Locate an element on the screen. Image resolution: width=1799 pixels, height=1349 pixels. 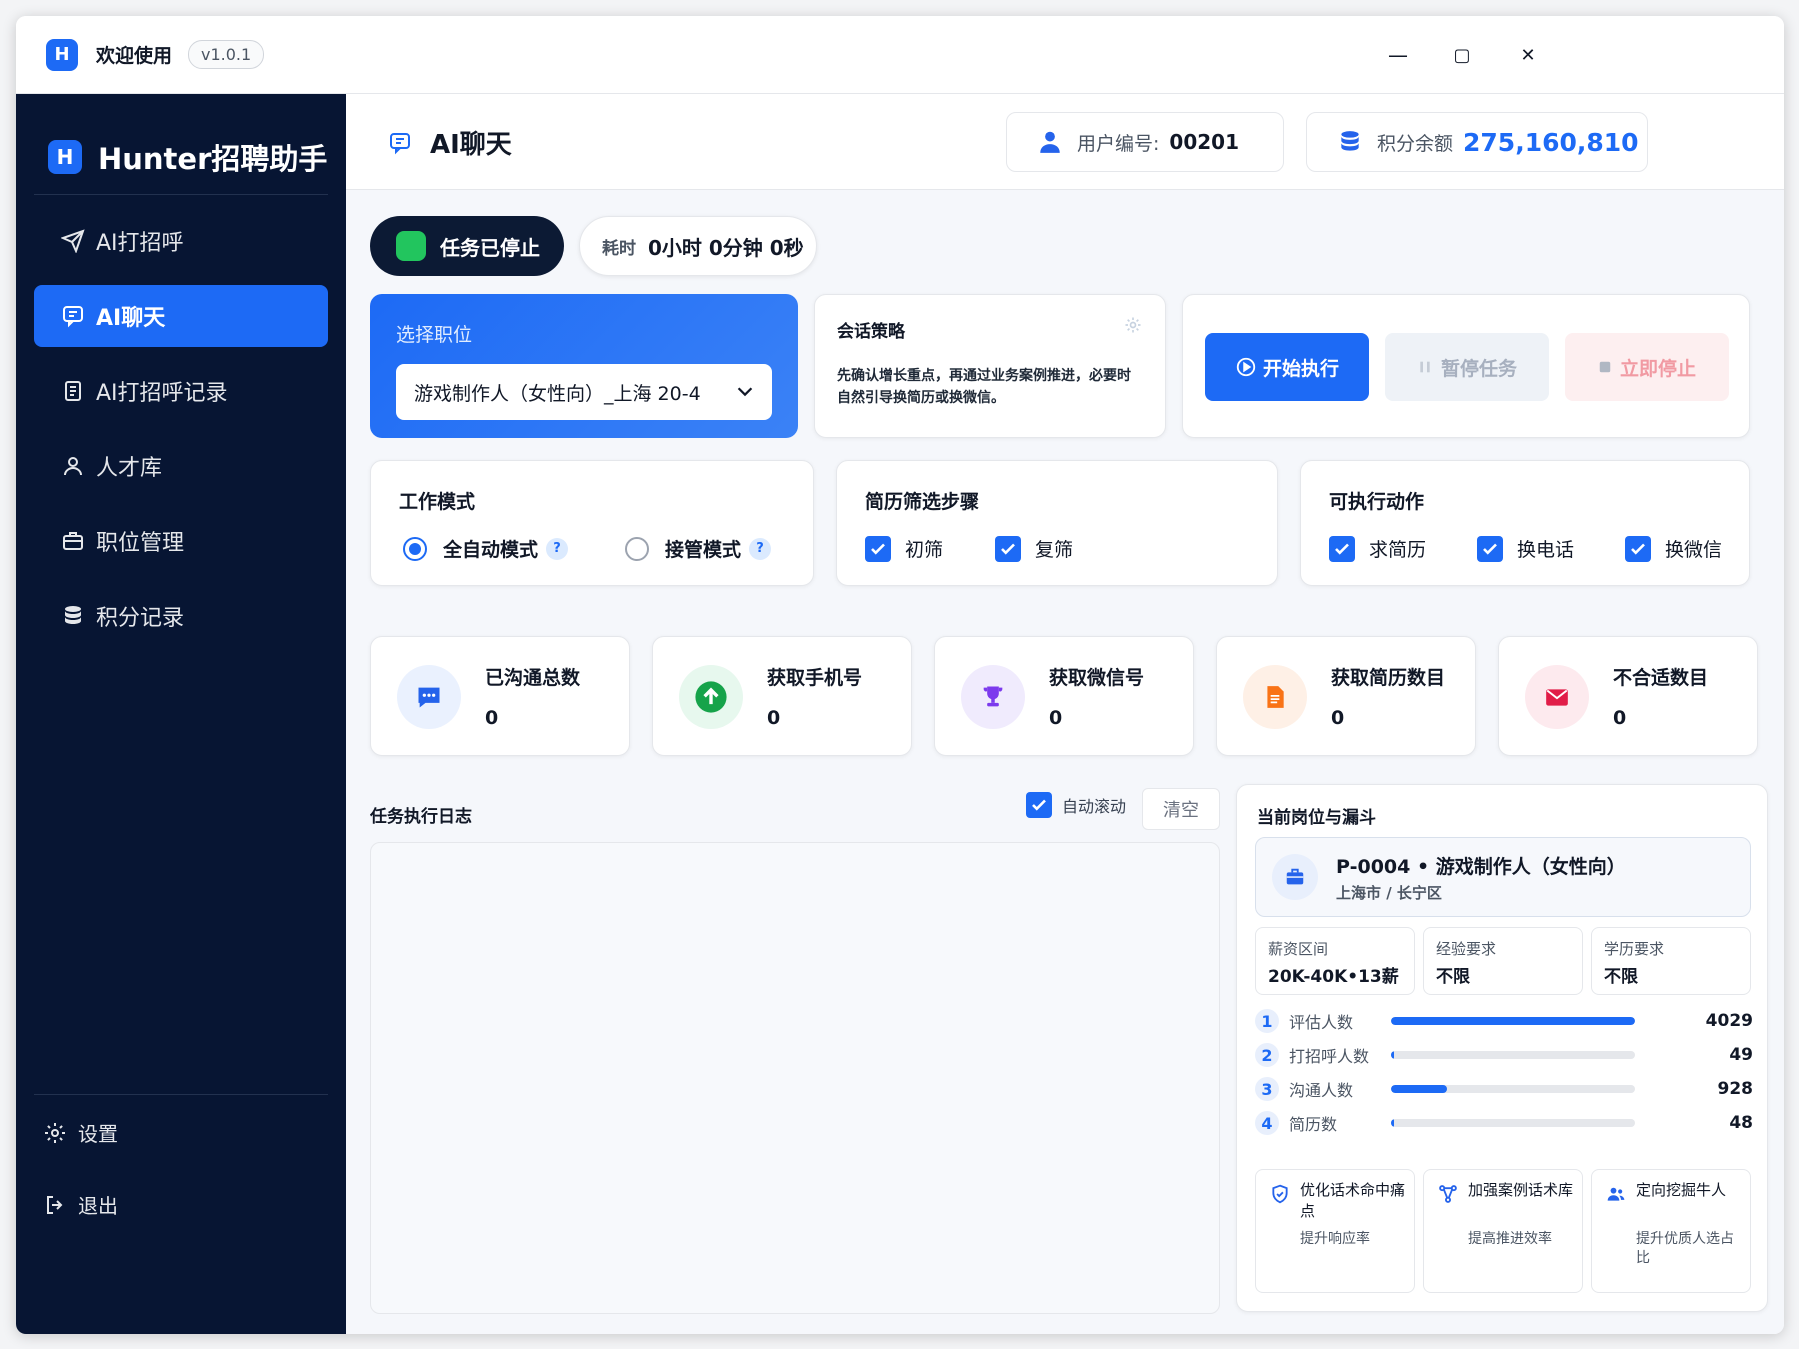
start-button: 开始执行 is located at coordinates (1287, 367).